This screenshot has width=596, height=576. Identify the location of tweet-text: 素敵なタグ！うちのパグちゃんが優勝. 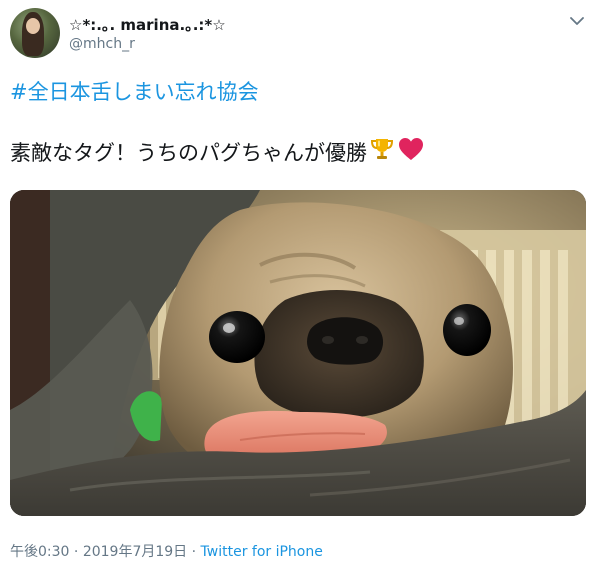
(188, 152).